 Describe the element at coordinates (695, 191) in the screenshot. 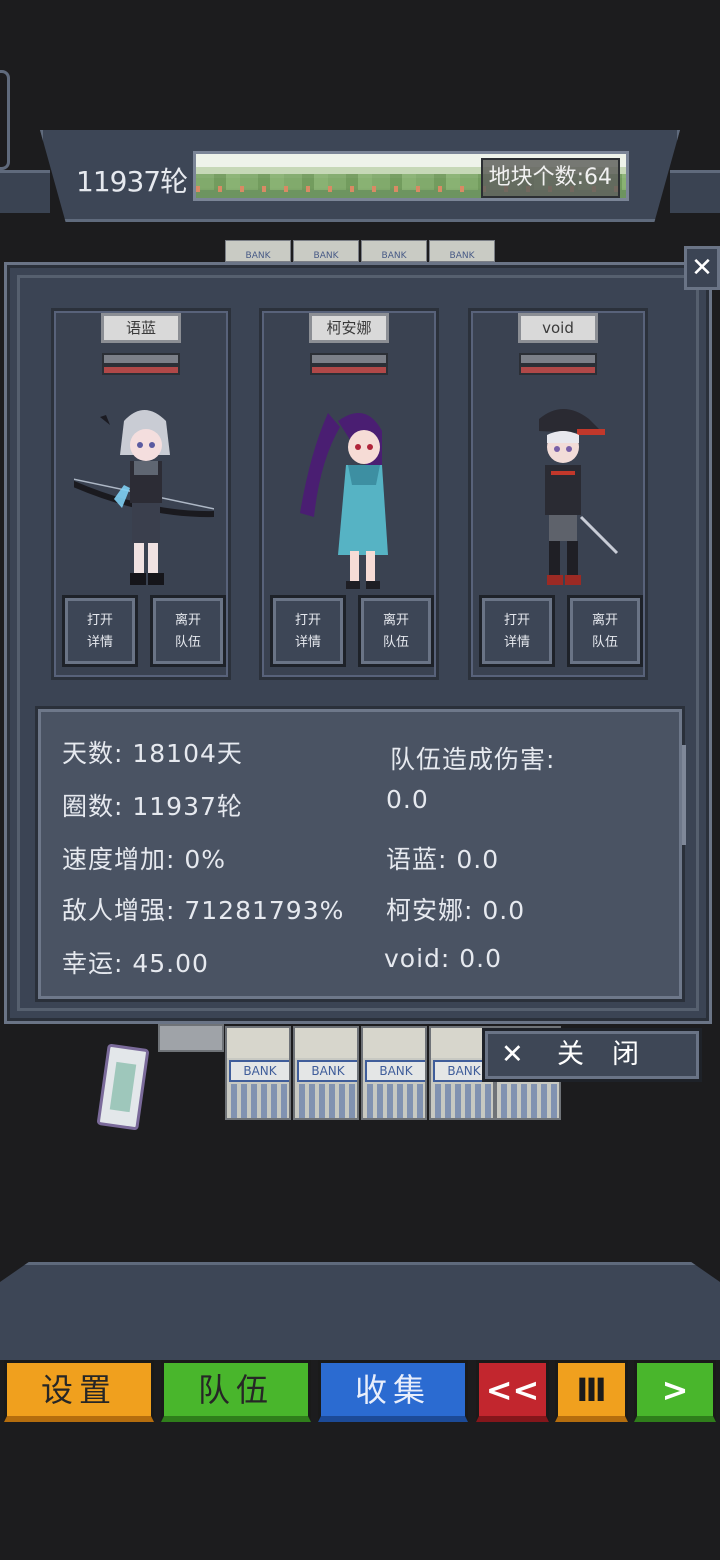

I see `top-bar-wing-right` at that location.